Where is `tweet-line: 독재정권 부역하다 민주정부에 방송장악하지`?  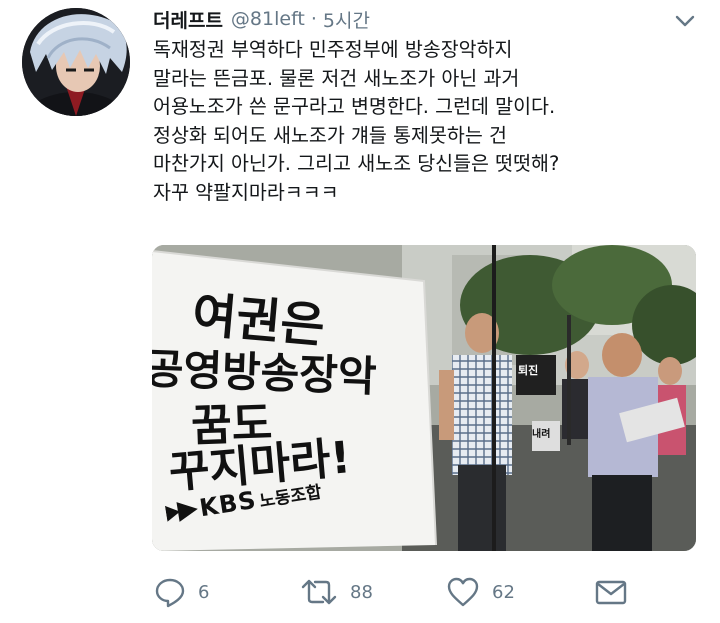 tweet-line: 독재정권 부역하다 민주정부에 방송장악하지 is located at coordinates (333, 49).